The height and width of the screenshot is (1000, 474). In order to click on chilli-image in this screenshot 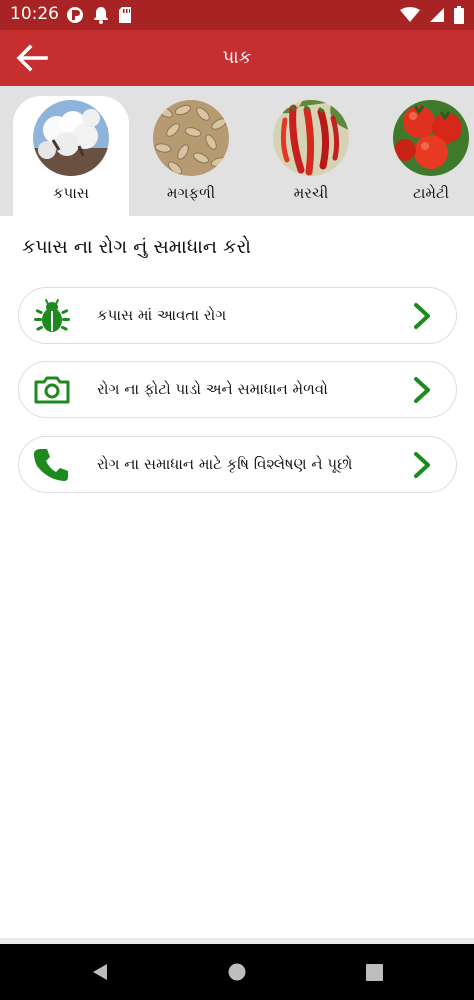, I will do `click(311, 138)`.